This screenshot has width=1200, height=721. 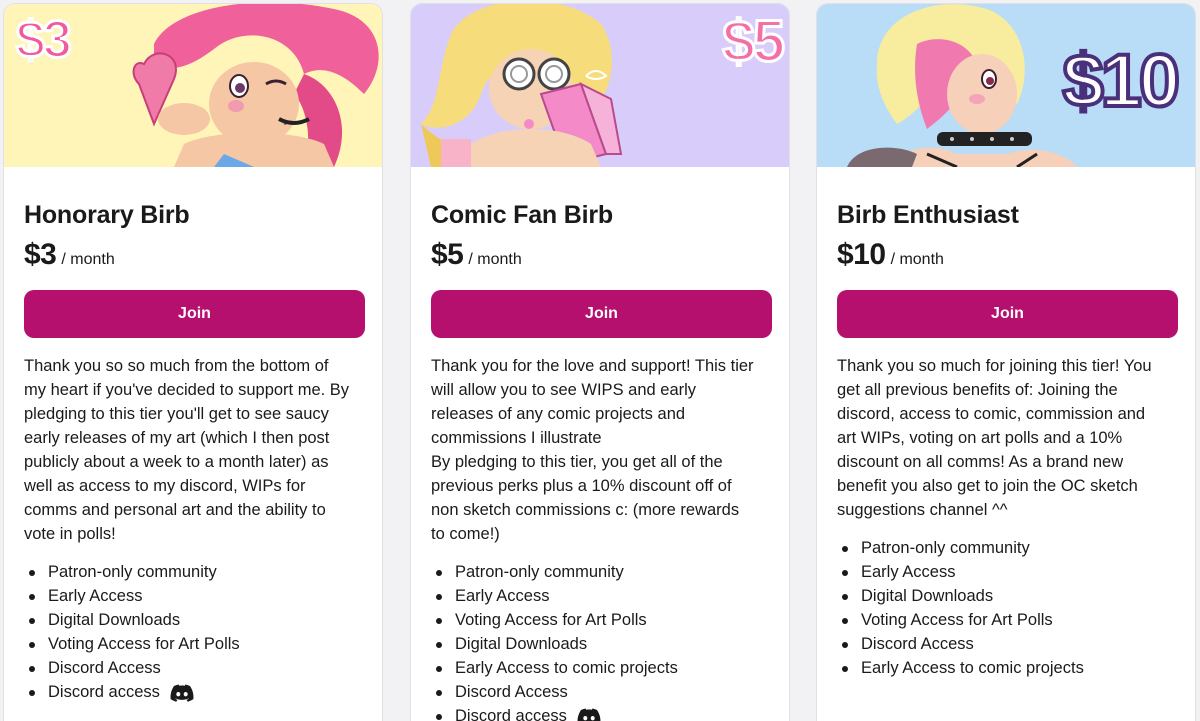 I want to click on tier-name: Birb Enthusiast, so click(x=928, y=215).